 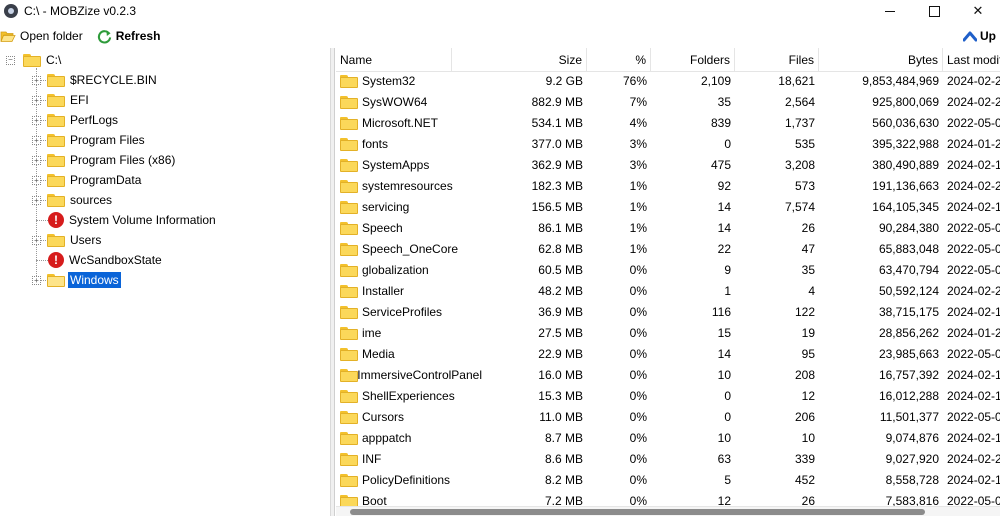 I want to click on row-cell: 22.9 MB, so click(x=560, y=353).